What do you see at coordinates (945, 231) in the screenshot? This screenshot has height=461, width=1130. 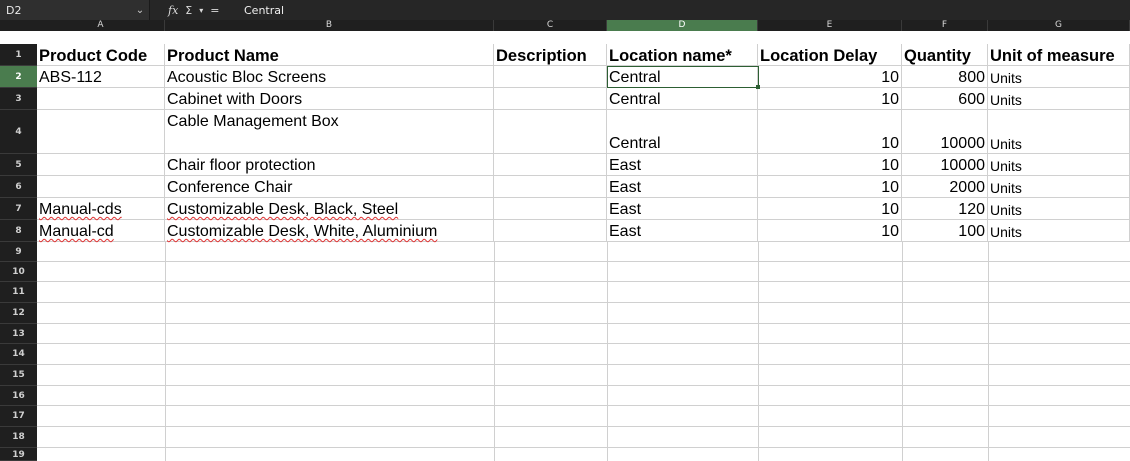 I see `cell-quantity: 100` at bounding box center [945, 231].